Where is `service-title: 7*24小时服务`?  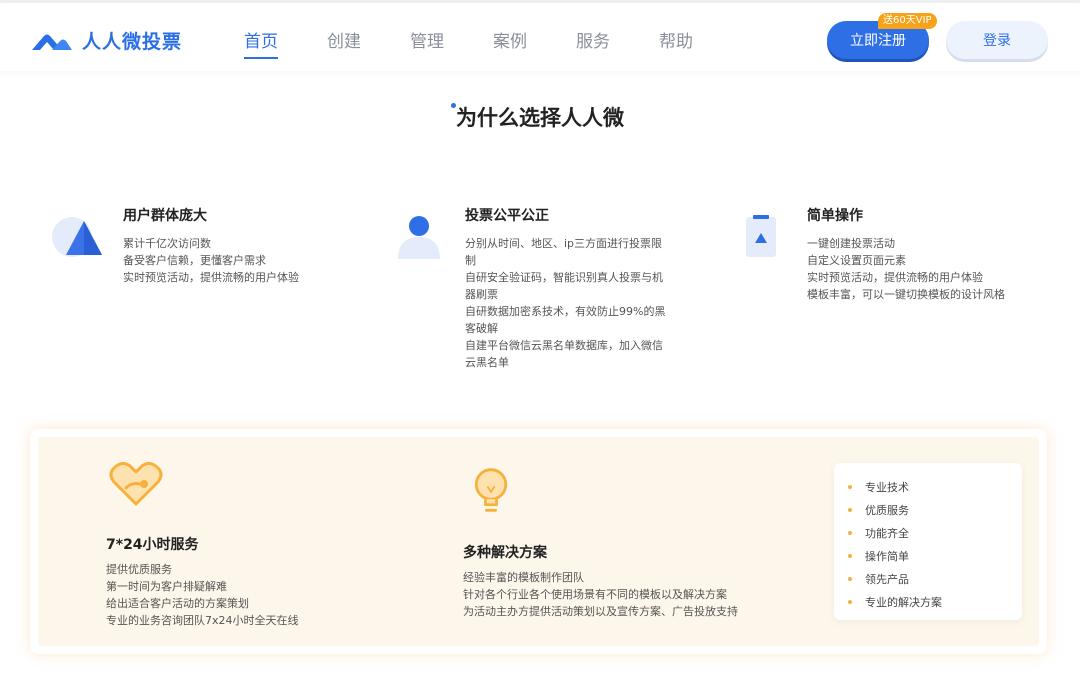 service-title: 7*24小时服务 is located at coordinates (152, 545).